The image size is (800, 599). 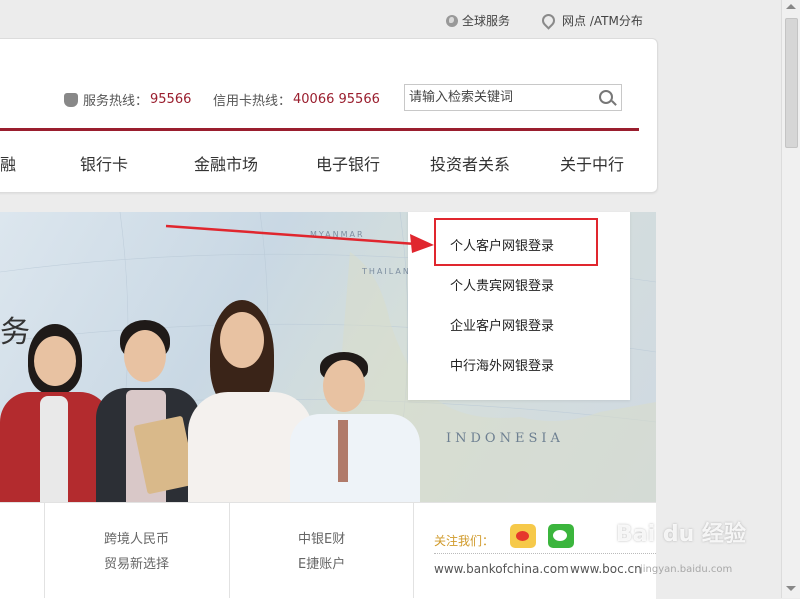 What do you see at coordinates (548, 20) in the screenshot?
I see `location-pin-icon` at bounding box center [548, 20].